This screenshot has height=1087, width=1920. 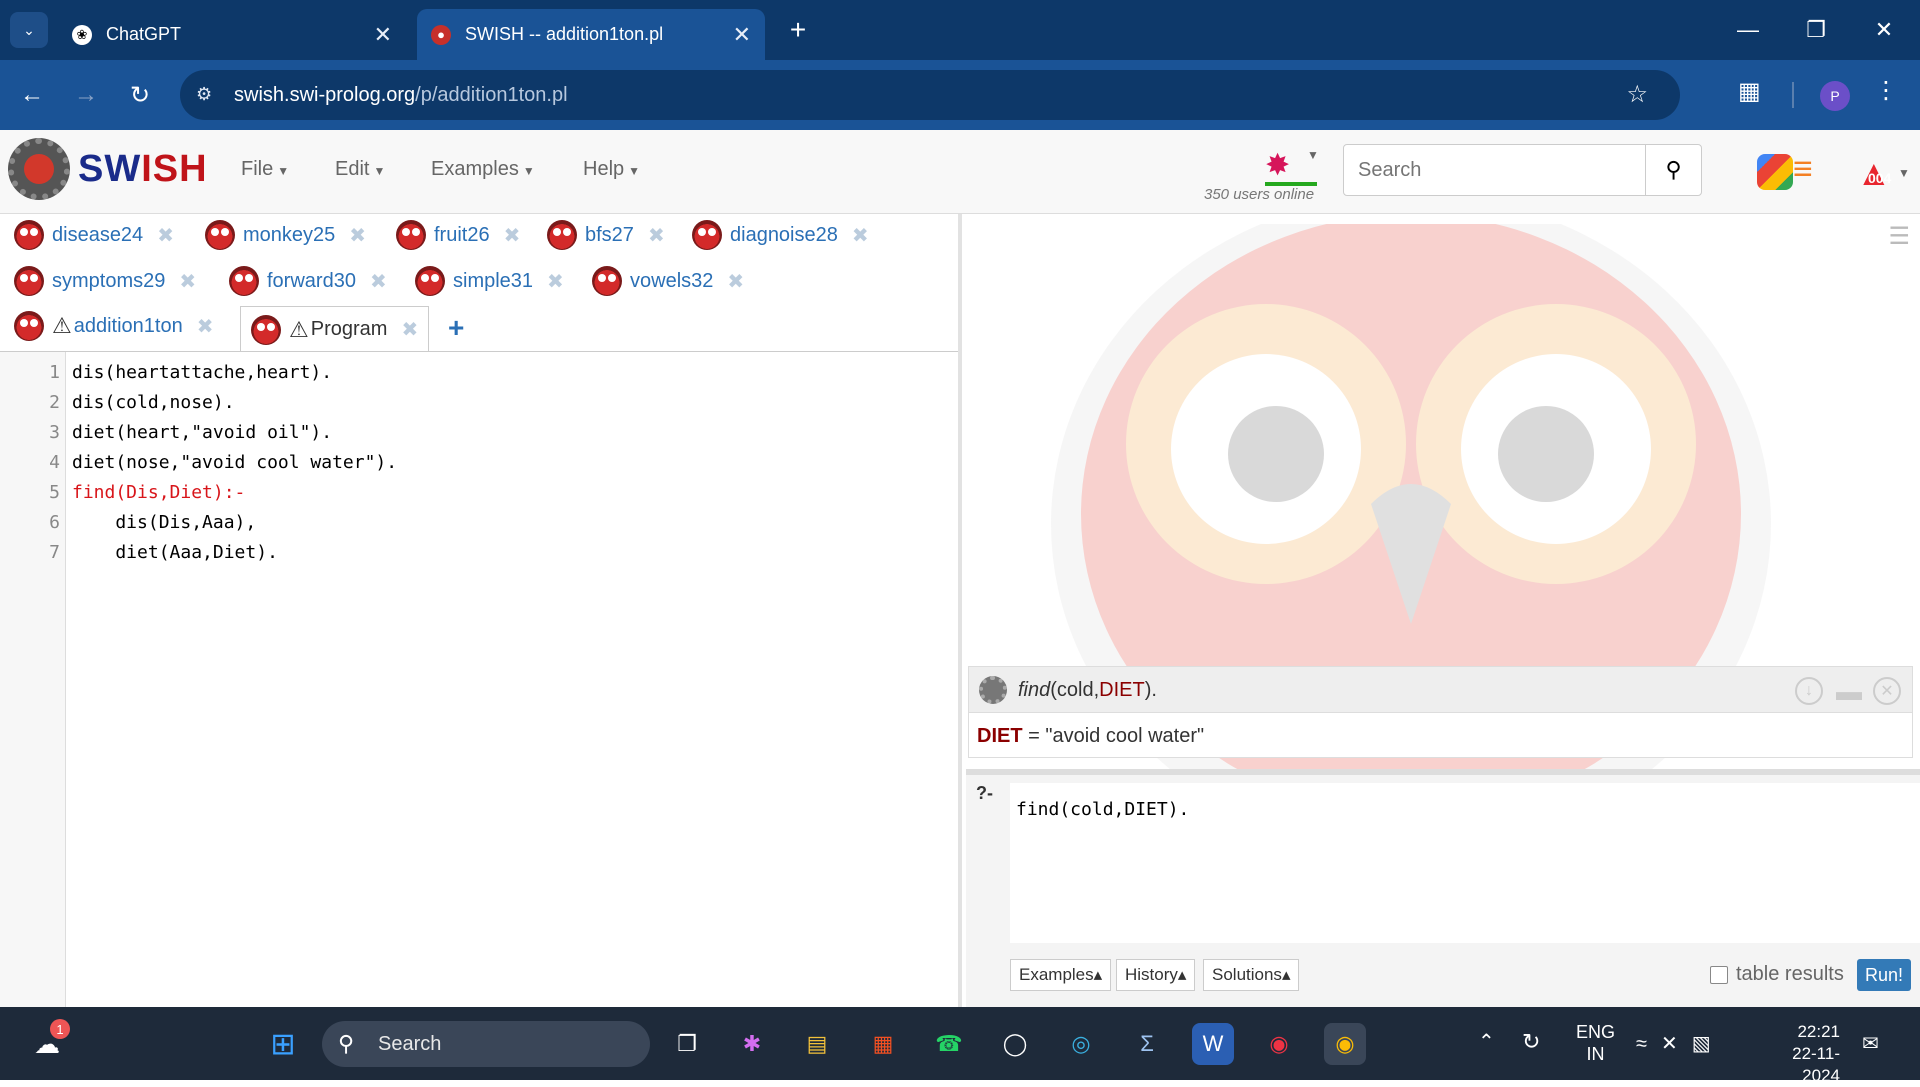 What do you see at coordinates (780, 235) in the screenshot?
I see `file-tab-diagnoise28: diagnoise28 ✖` at bounding box center [780, 235].